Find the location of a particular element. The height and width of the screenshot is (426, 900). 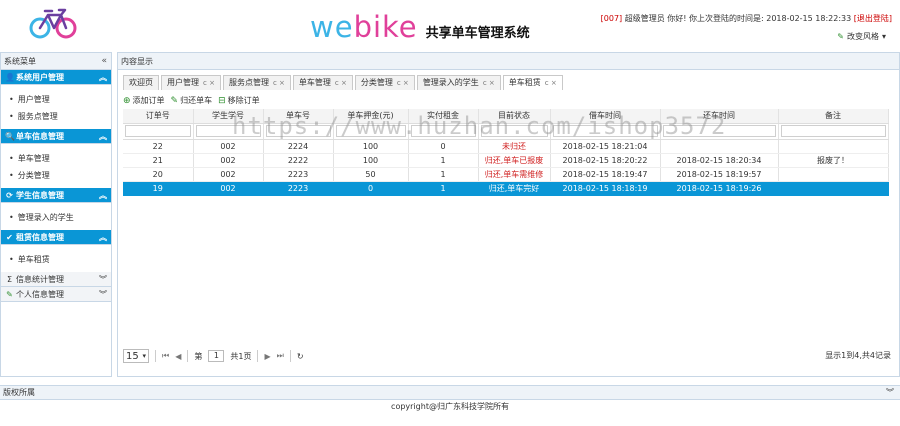

menu-group-items: 单车租赁 is located at coordinates (56, 258).